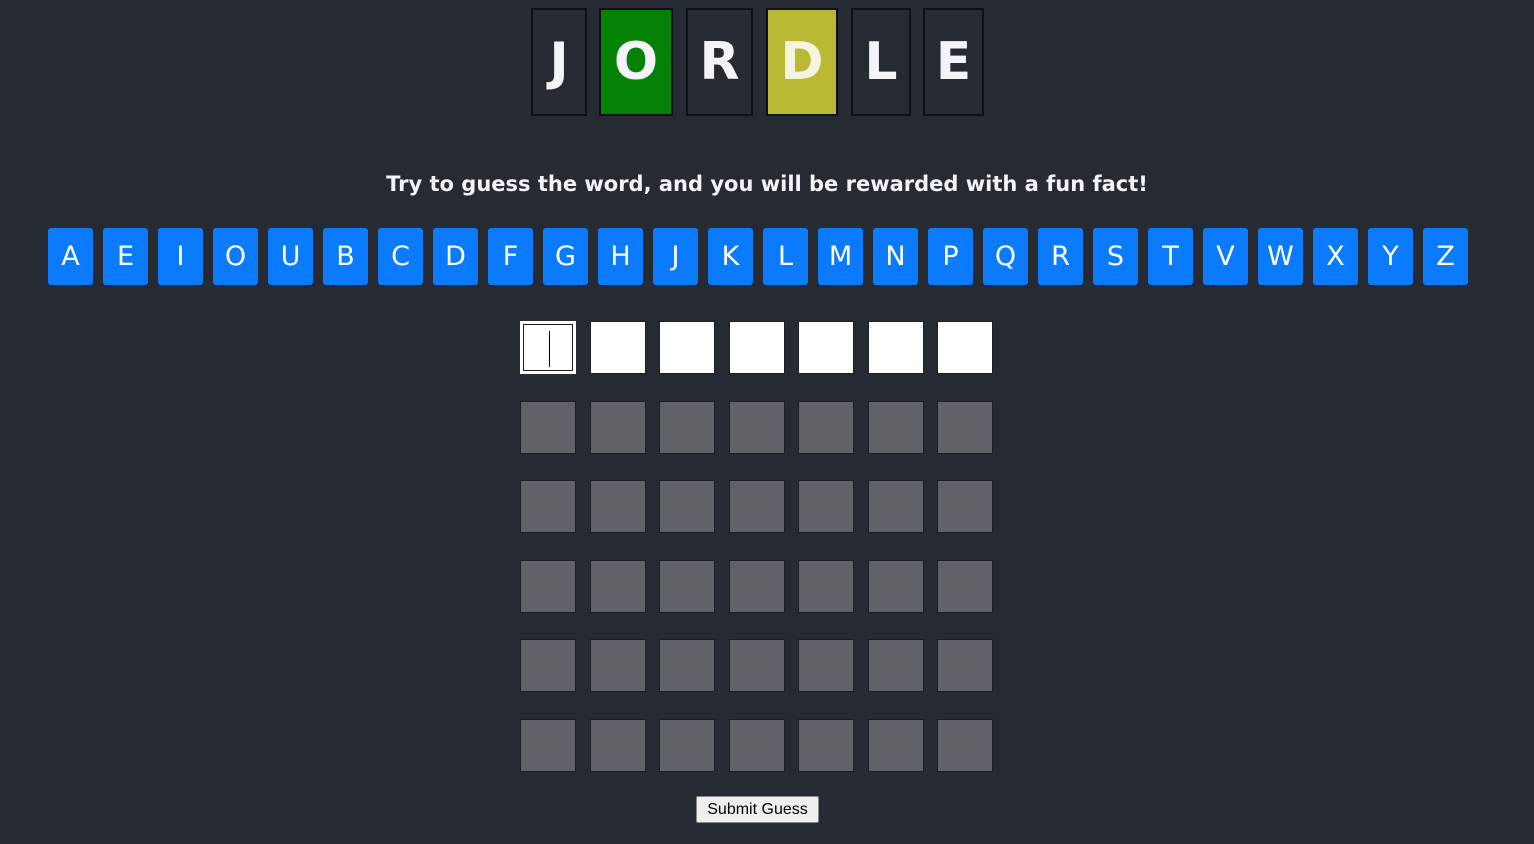 This screenshot has height=844, width=1534. Describe the element at coordinates (965, 506) in the screenshot. I see `guess-cell-r3-c7` at that location.